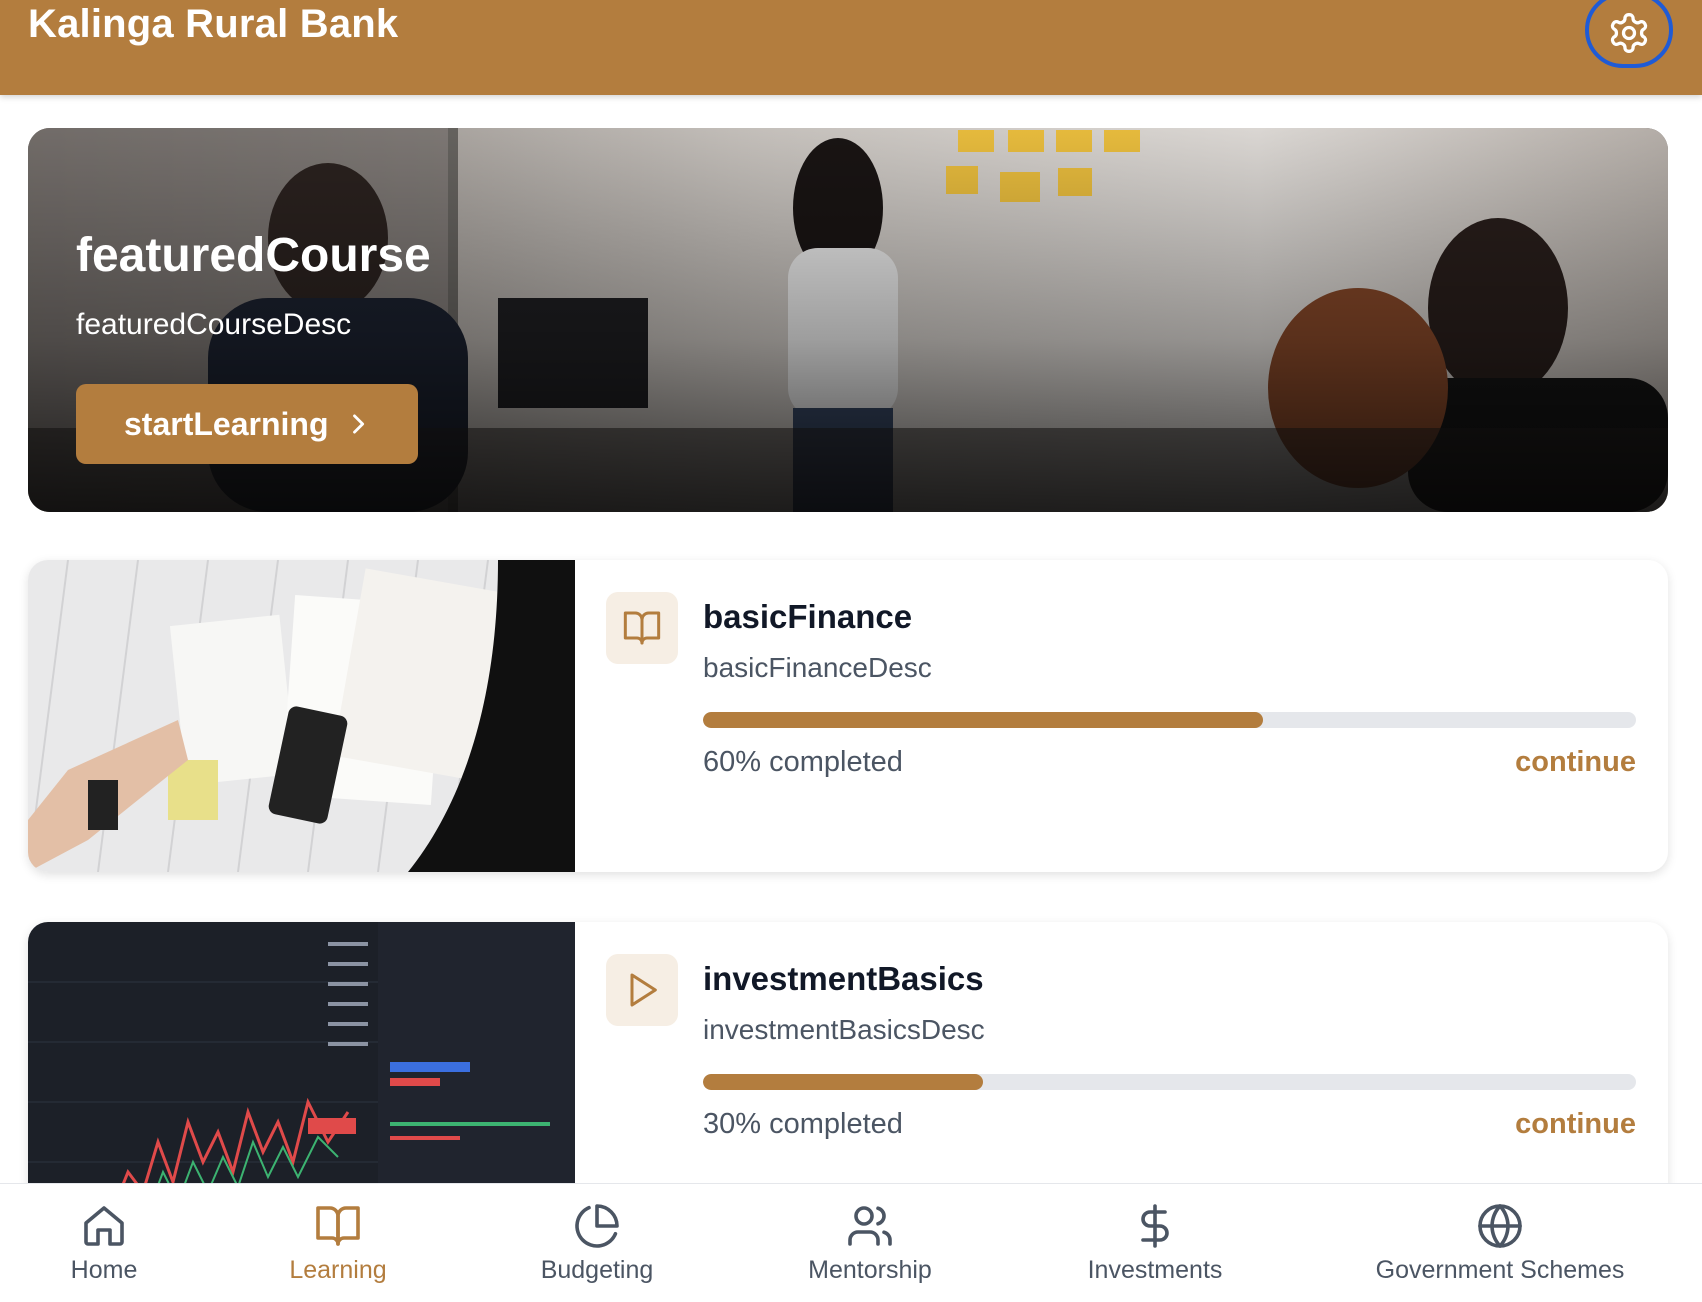 This screenshot has width=1702, height=1302. I want to click on nav-label: Budgeting, so click(597, 1270).